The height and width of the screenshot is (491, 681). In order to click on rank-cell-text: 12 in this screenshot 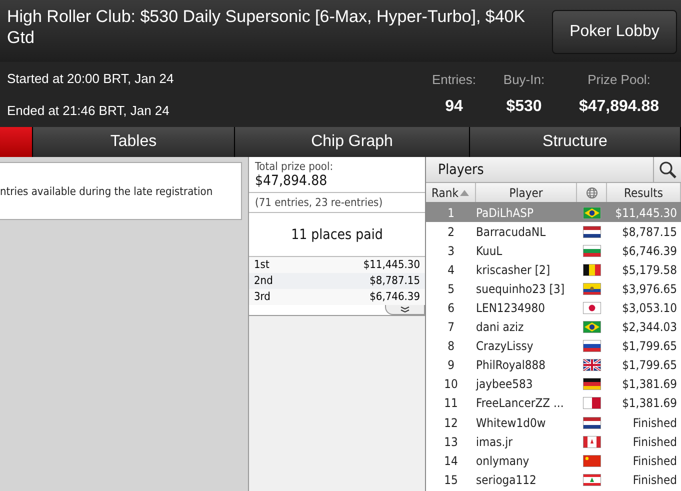, I will do `click(451, 423)`.